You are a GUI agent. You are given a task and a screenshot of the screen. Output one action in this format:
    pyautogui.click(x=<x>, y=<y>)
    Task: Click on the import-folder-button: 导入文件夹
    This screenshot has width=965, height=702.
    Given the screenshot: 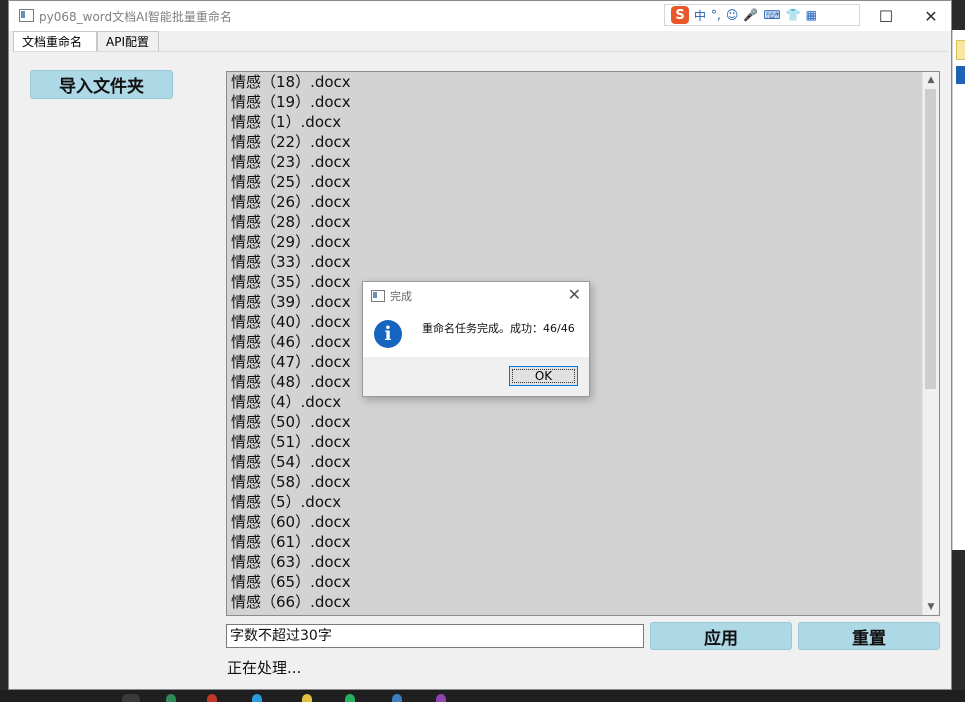 What is the action you would take?
    pyautogui.click(x=101, y=84)
    